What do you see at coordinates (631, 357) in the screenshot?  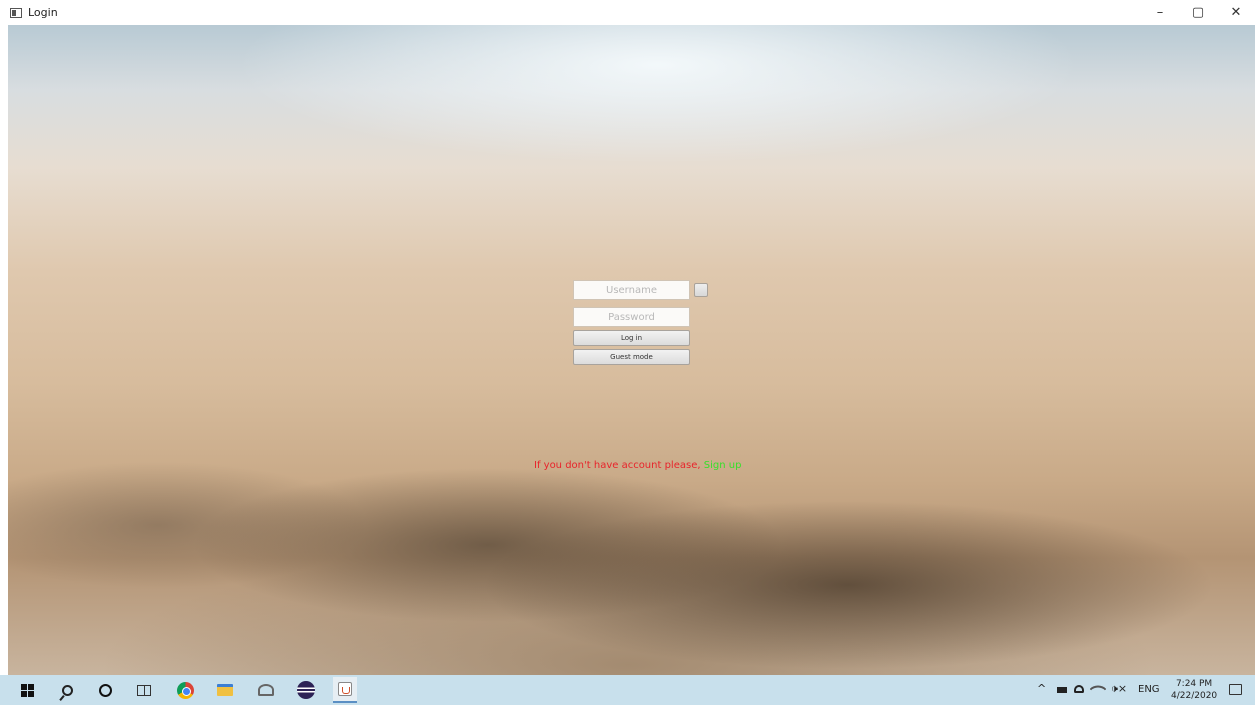 I see `guest-mode-button: Guest mode` at bounding box center [631, 357].